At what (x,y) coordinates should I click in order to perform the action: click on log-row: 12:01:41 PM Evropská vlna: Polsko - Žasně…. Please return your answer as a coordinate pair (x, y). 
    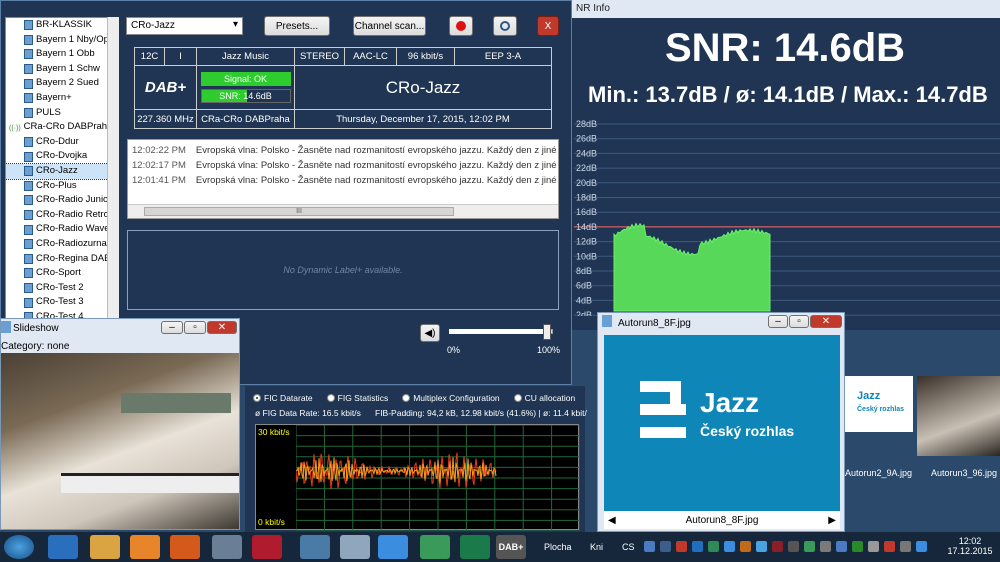
    Looking at the image, I should click on (343, 180).